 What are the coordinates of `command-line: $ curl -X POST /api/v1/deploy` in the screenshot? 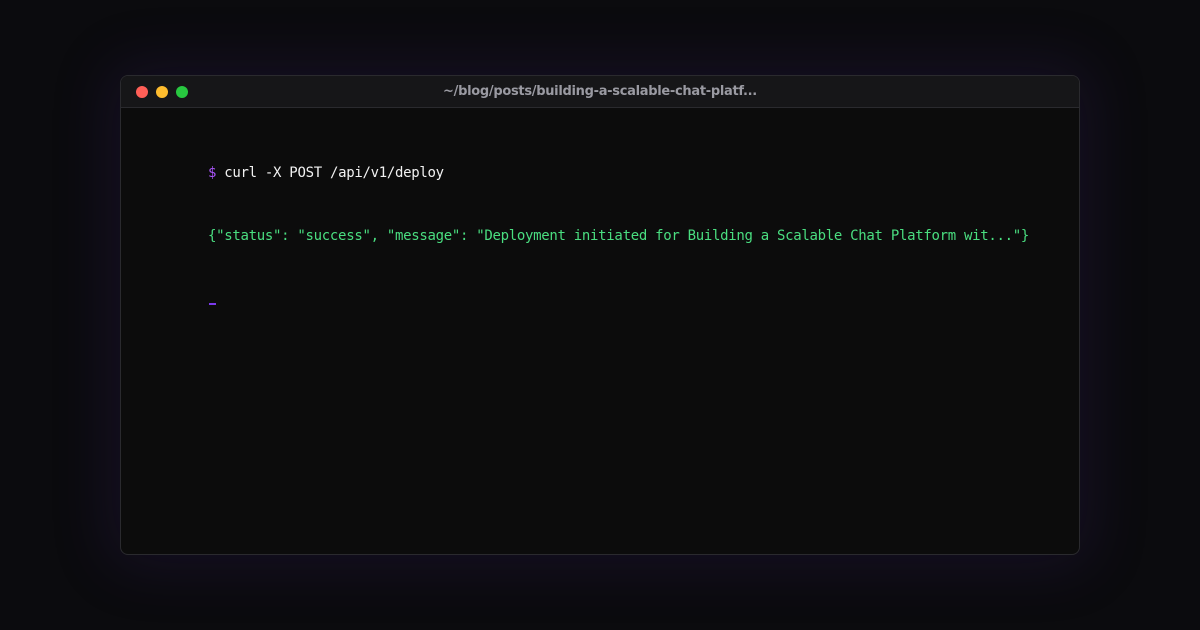 It's located at (326, 173).